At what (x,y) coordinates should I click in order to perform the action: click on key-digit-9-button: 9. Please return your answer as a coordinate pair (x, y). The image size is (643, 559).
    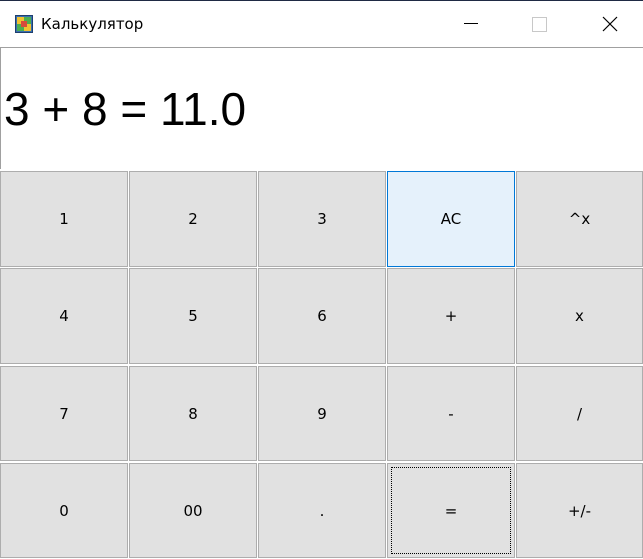
    Looking at the image, I should click on (322, 413).